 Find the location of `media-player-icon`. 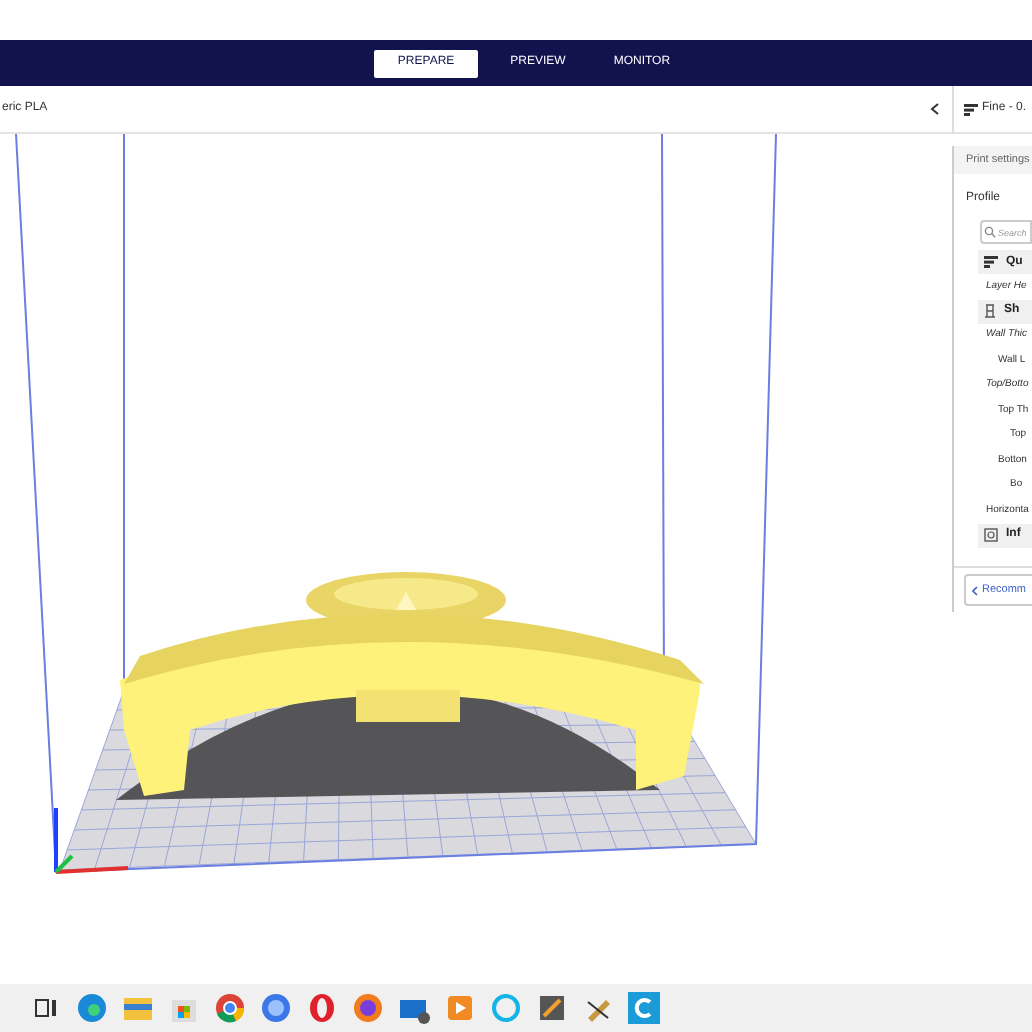

media-player-icon is located at coordinates (460, 1008).